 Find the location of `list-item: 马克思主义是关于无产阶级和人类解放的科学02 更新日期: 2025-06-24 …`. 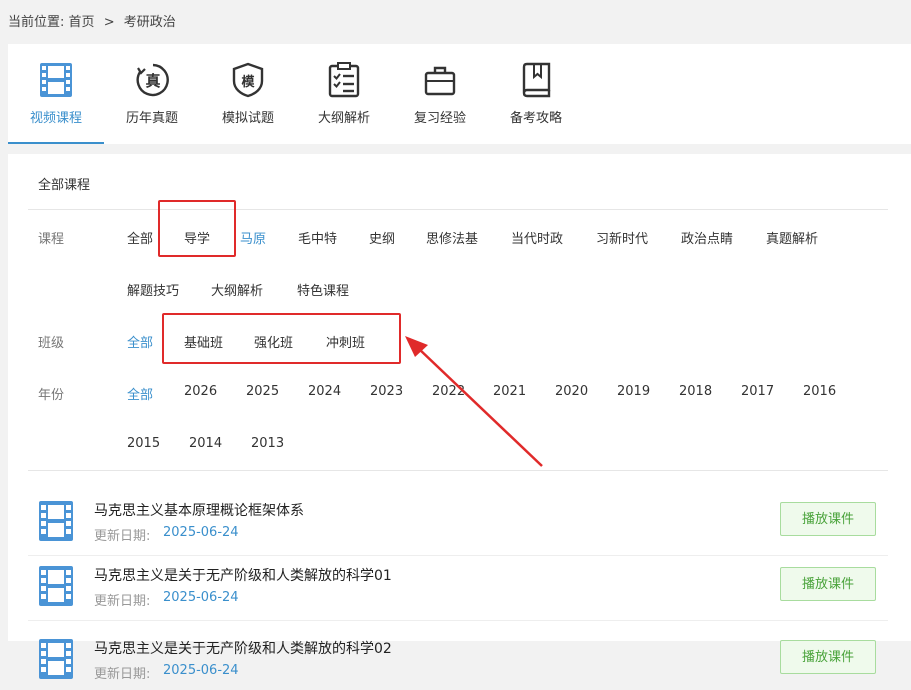

list-item: 马克思主义是关于无产阶级和人类解放的科学02 更新日期: 2025-06-24 … is located at coordinates (458, 658).